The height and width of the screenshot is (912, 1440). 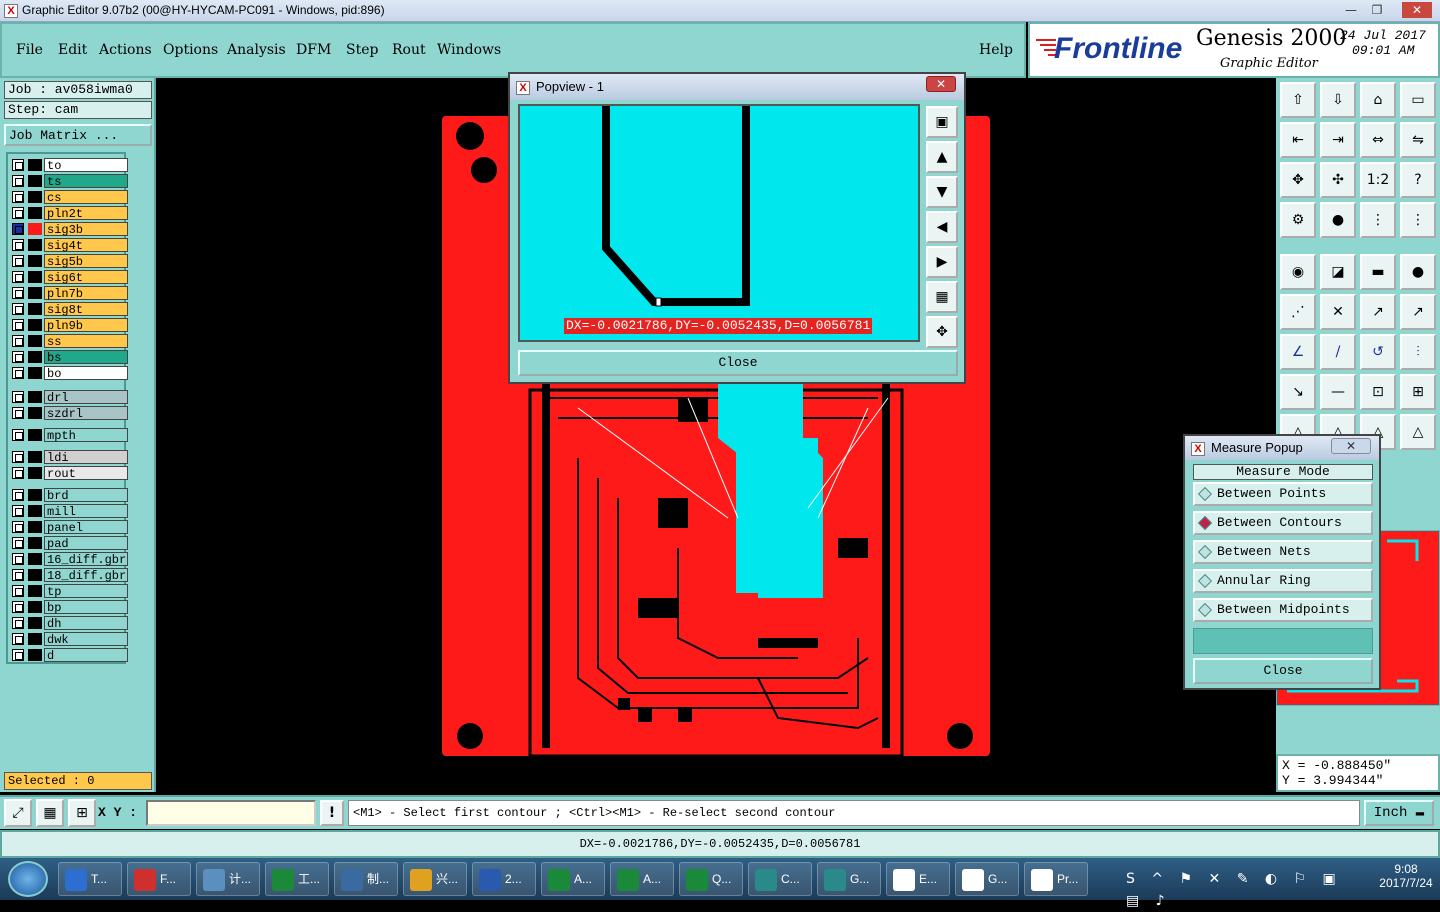 I want to click on popview-close-button: Close, so click(x=738, y=363).